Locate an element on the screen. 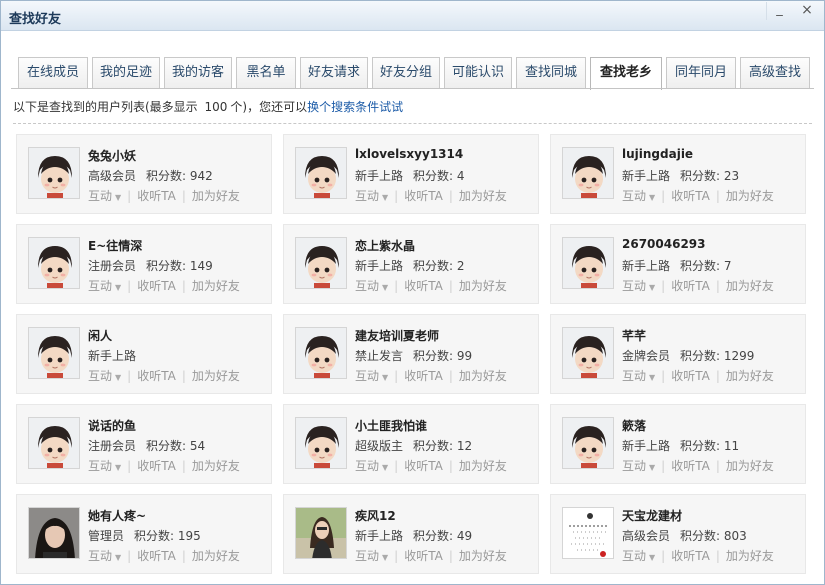  user-name: 簌落 is located at coordinates (634, 425).